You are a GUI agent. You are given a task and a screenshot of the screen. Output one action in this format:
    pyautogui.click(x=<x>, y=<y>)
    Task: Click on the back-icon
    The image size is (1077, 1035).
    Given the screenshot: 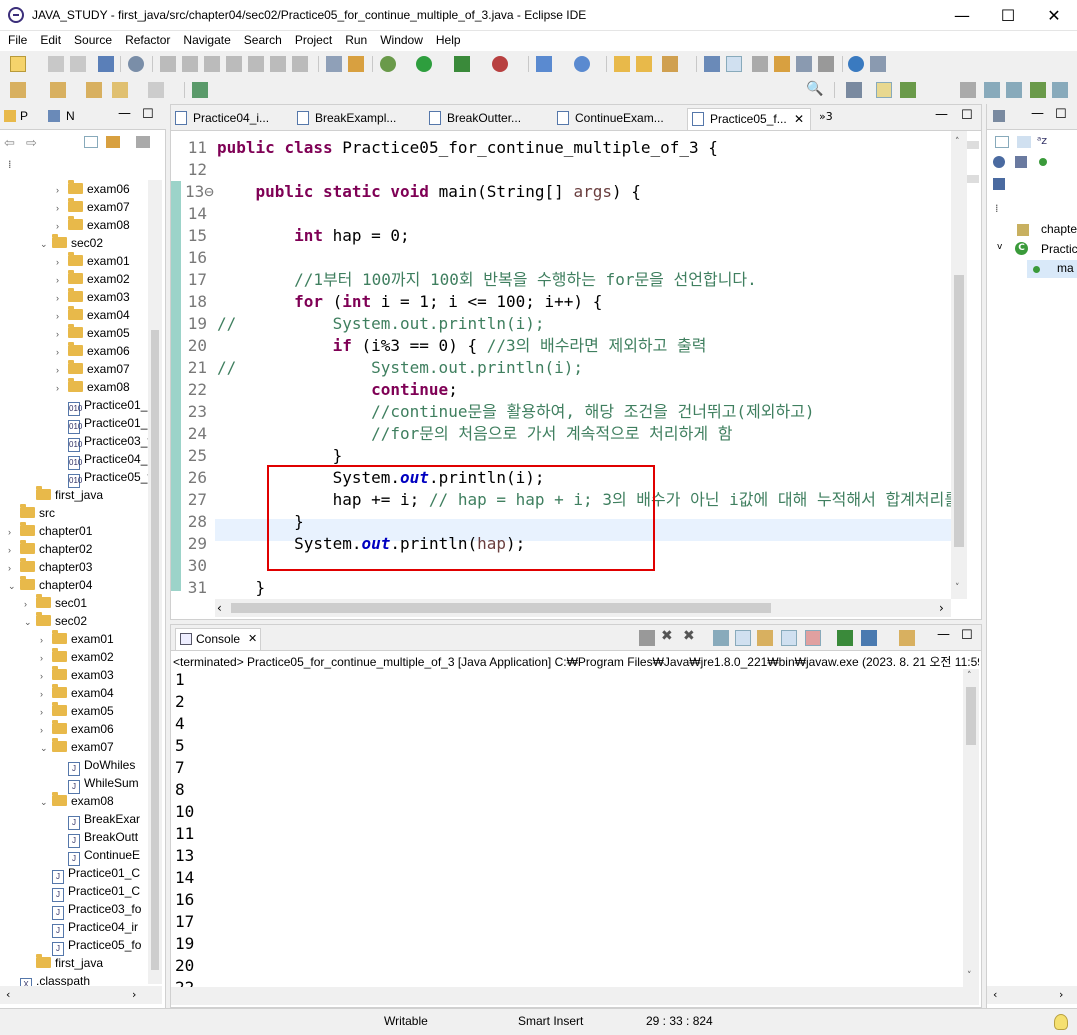 What is the action you would take?
    pyautogui.click(x=94, y=90)
    